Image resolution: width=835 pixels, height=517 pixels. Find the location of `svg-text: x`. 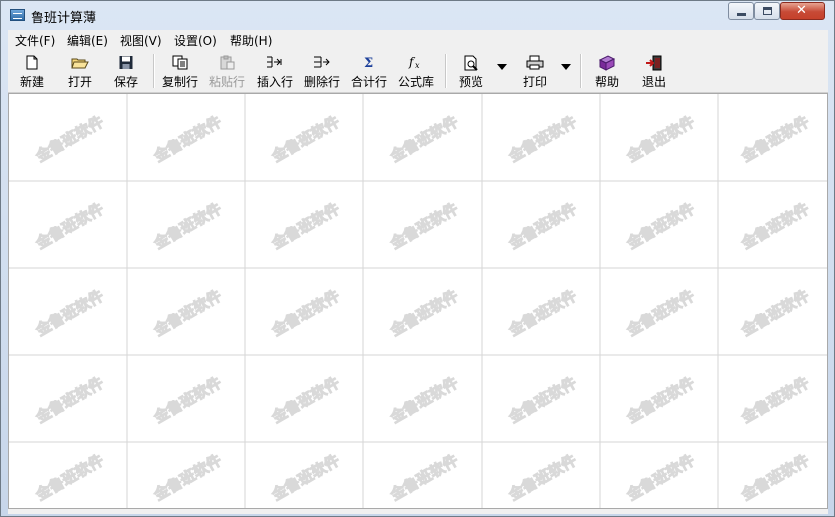

svg-text: x is located at coordinates (417, 65).